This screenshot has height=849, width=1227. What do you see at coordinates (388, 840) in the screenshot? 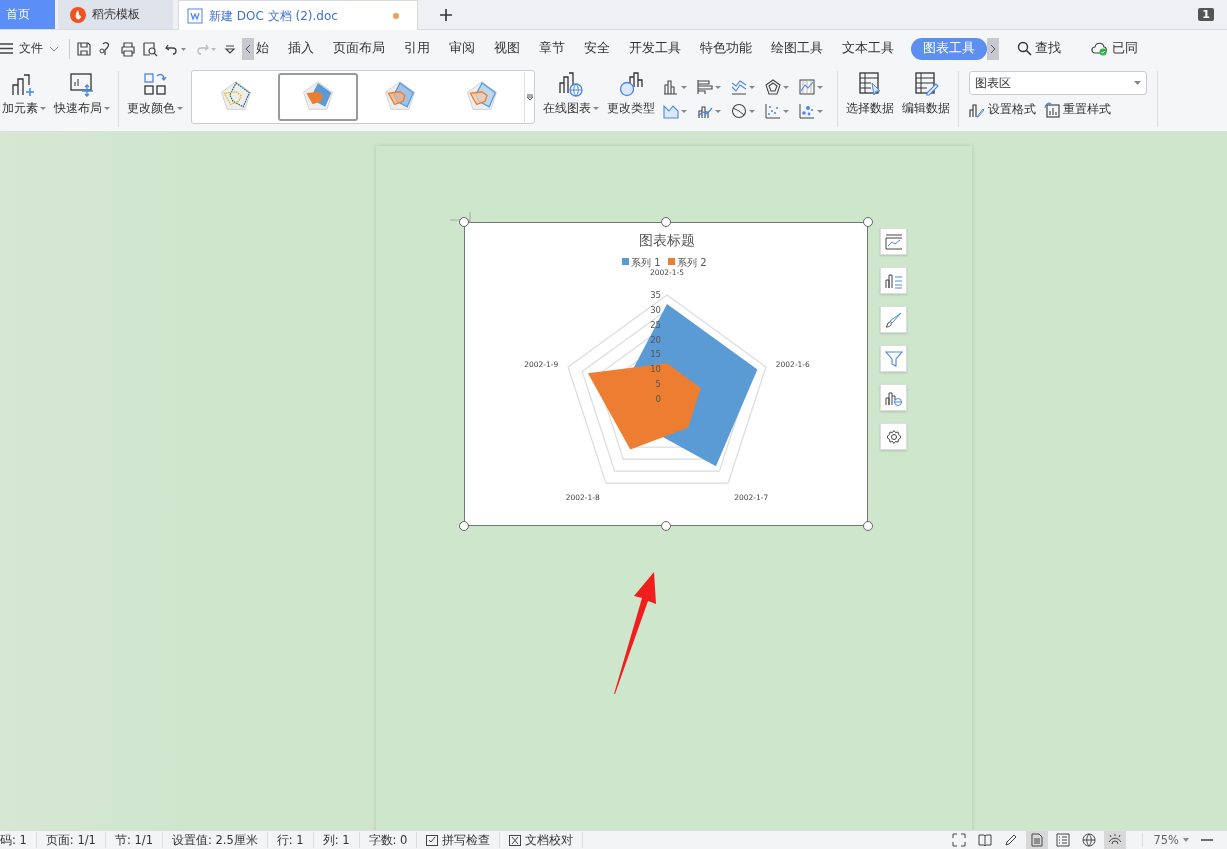
I see `status-text: 字数: 0` at bounding box center [388, 840].